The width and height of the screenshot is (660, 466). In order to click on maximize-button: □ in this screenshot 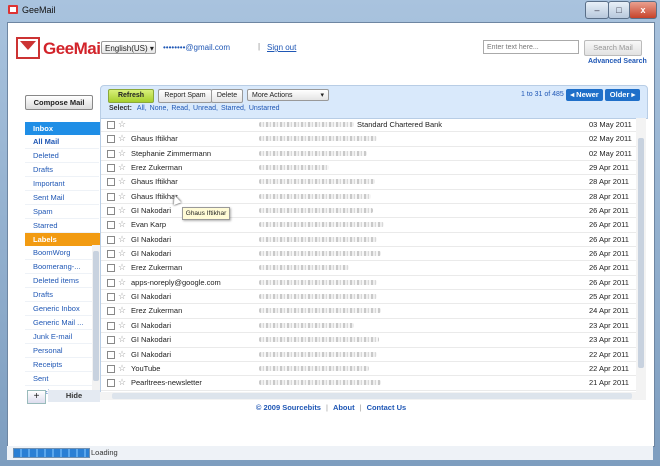, I will do `click(619, 10)`.